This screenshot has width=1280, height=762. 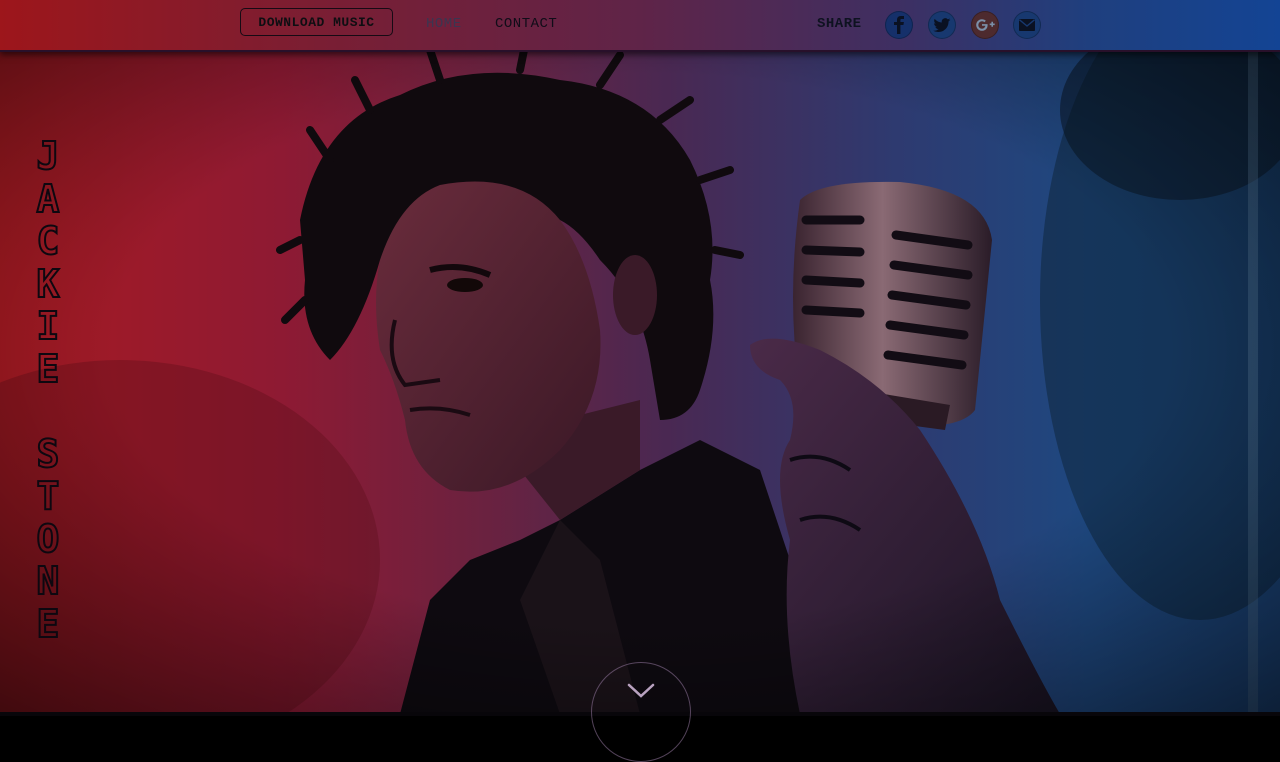 I want to click on artist-name-vertical: J A C K I E S T O N E, so click(x=48, y=390).